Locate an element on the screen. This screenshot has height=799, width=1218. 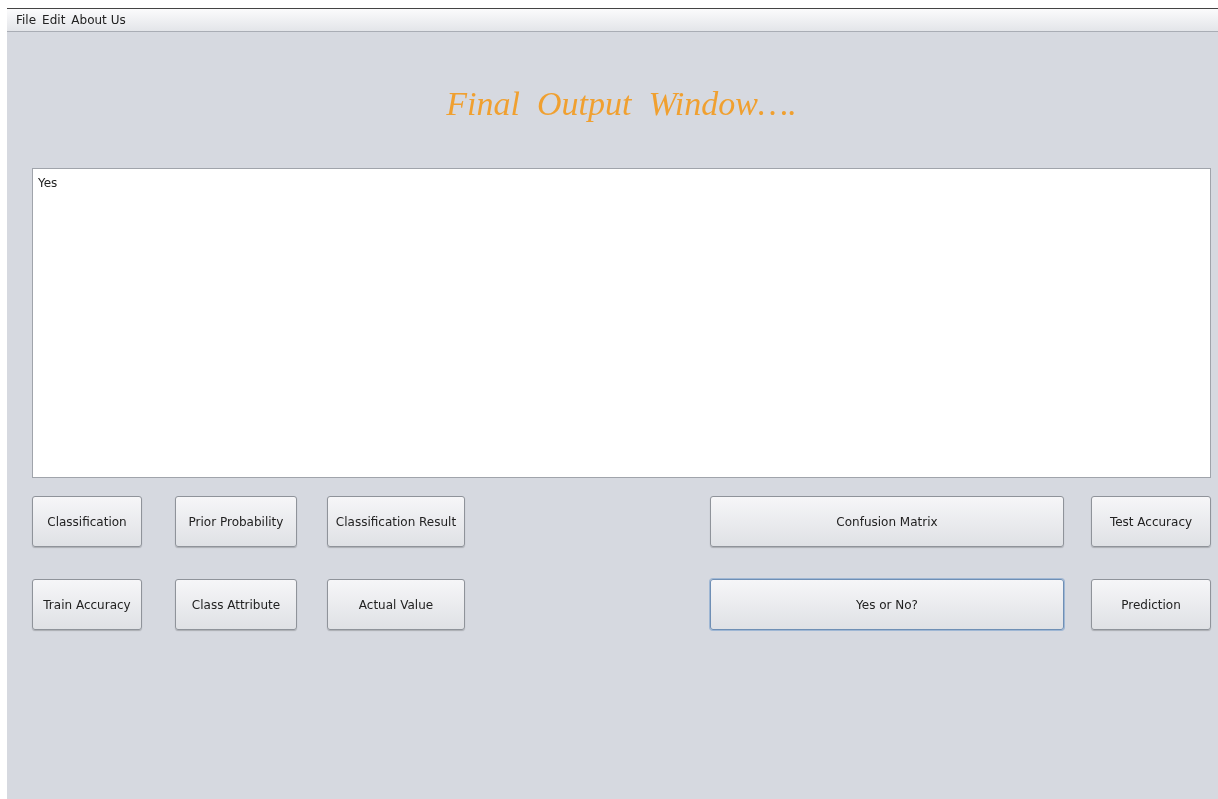
action-button: Class Attribute is located at coordinates (236, 604).